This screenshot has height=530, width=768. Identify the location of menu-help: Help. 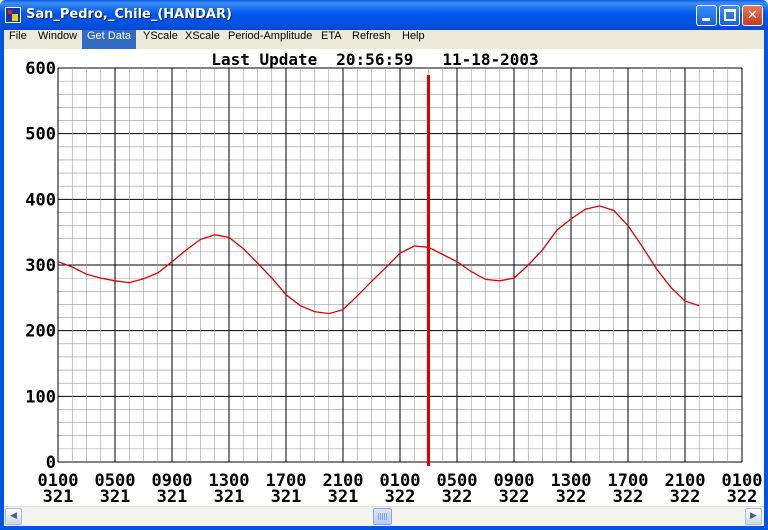
(413, 39).